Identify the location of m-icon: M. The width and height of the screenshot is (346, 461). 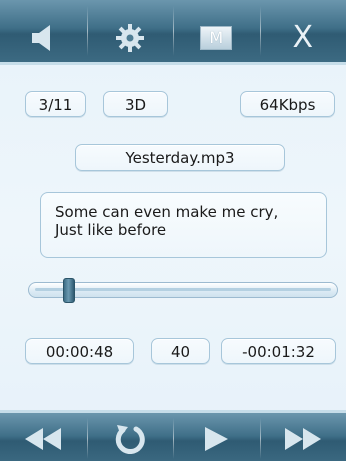
(216, 38).